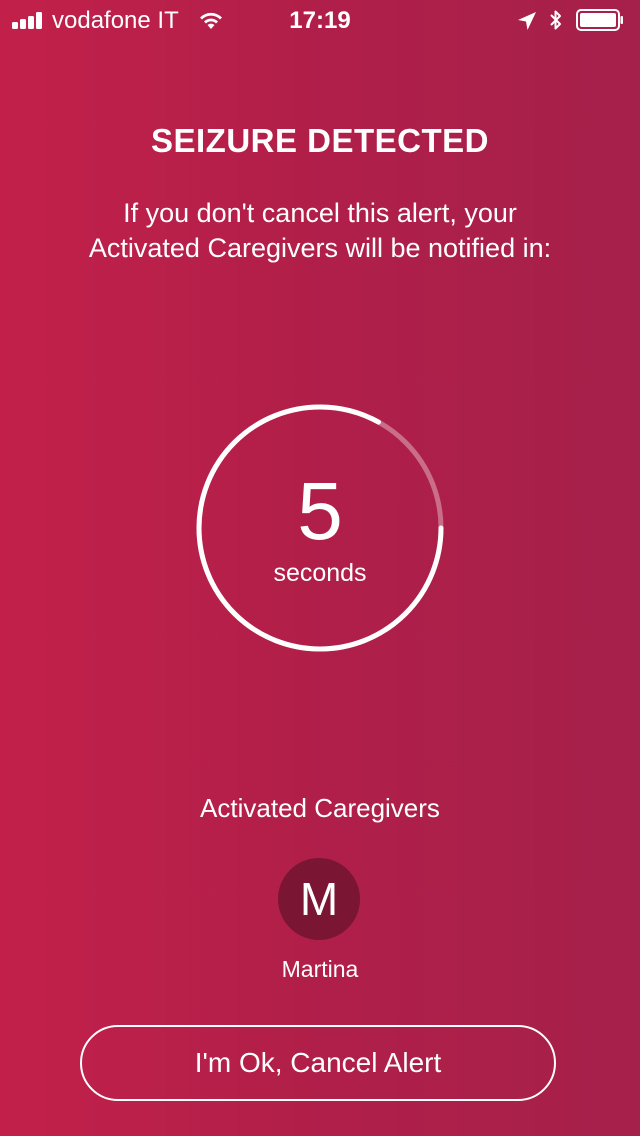 The height and width of the screenshot is (1136, 640). Describe the element at coordinates (320, 573) in the screenshot. I see `countdown-unit: seconds` at that location.